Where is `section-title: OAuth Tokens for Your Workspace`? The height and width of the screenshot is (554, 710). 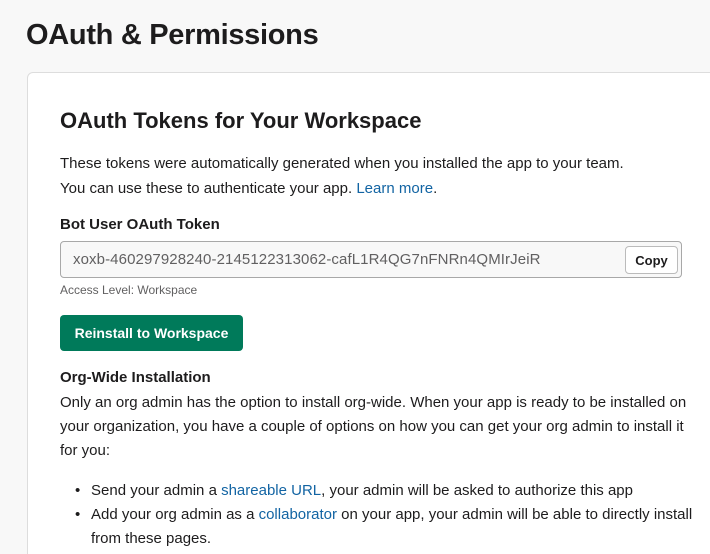
section-title: OAuth Tokens for Your Workspace is located at coordinates (241, 120).